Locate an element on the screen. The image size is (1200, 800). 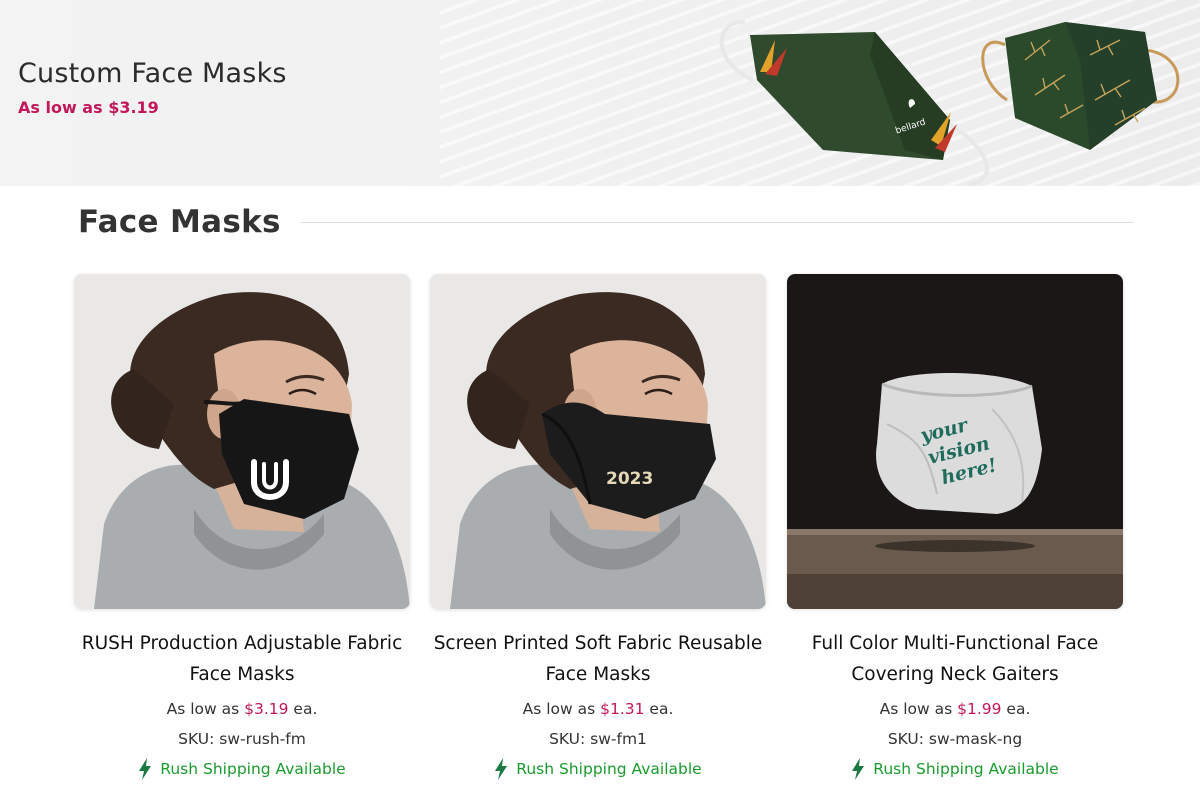
product-sku: SKU: sw-fm1 is located at coordinates (598, 739).